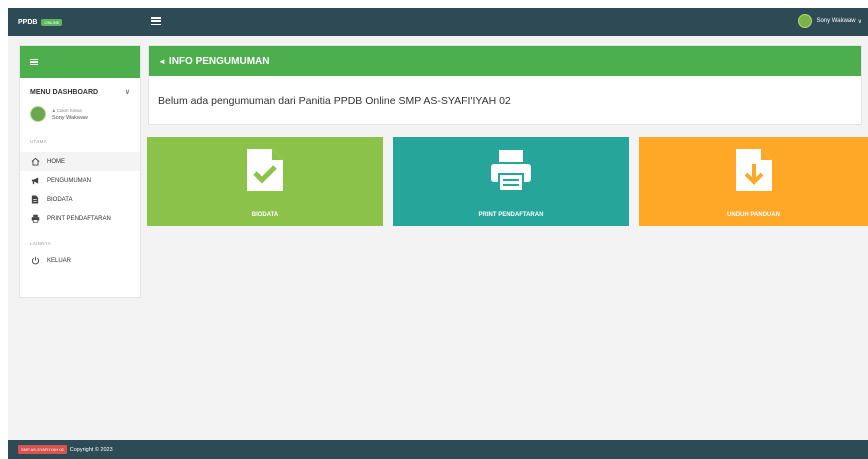  Describe the element at coordinates (52, 22) in the screenshot. I see `brand-badge: ONLINE` at that location.